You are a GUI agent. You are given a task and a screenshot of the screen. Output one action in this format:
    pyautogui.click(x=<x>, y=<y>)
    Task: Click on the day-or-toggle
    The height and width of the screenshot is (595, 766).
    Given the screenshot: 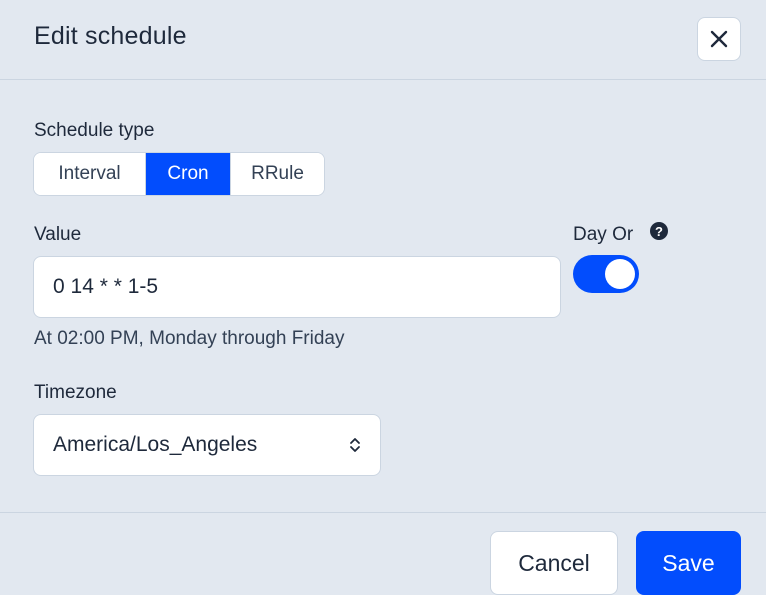 What is the action you would take?
    pyautogui.click(x=606, y=274)
    